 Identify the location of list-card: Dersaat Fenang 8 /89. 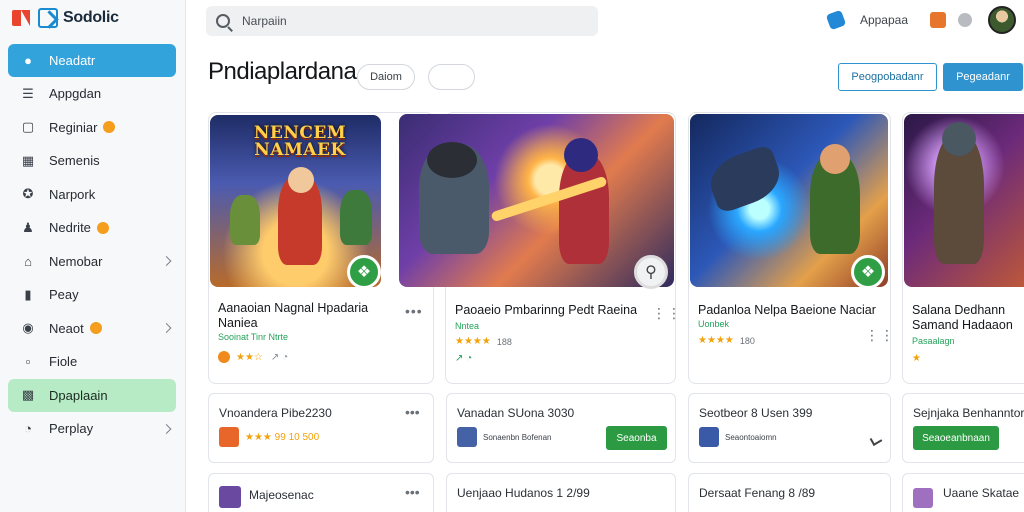
(789, 492).